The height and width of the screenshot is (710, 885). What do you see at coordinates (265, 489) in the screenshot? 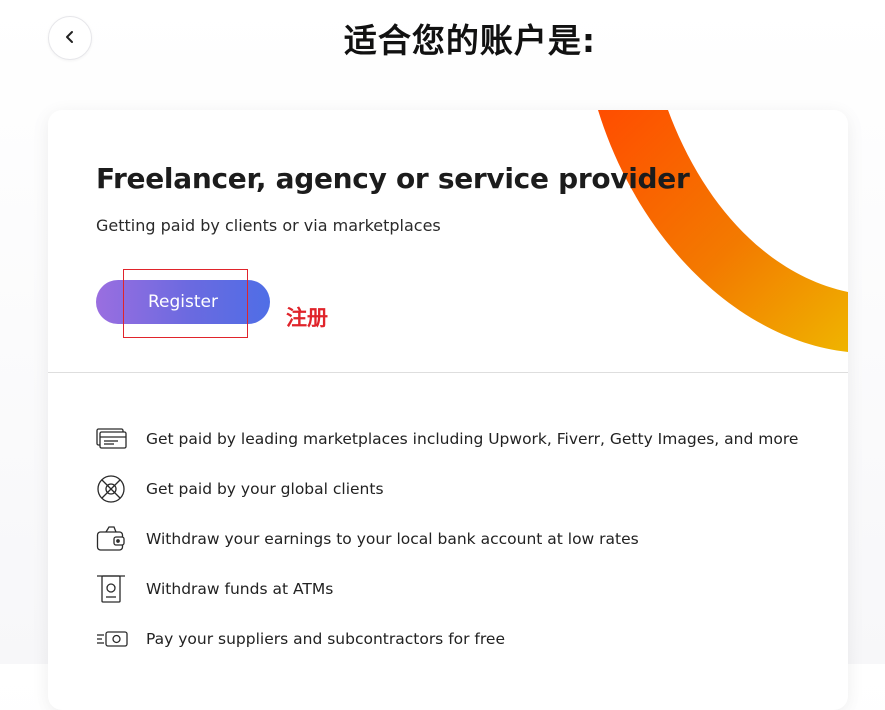
I see `feature-text: Get paid by your global clients` at bounding box center [265, 489].